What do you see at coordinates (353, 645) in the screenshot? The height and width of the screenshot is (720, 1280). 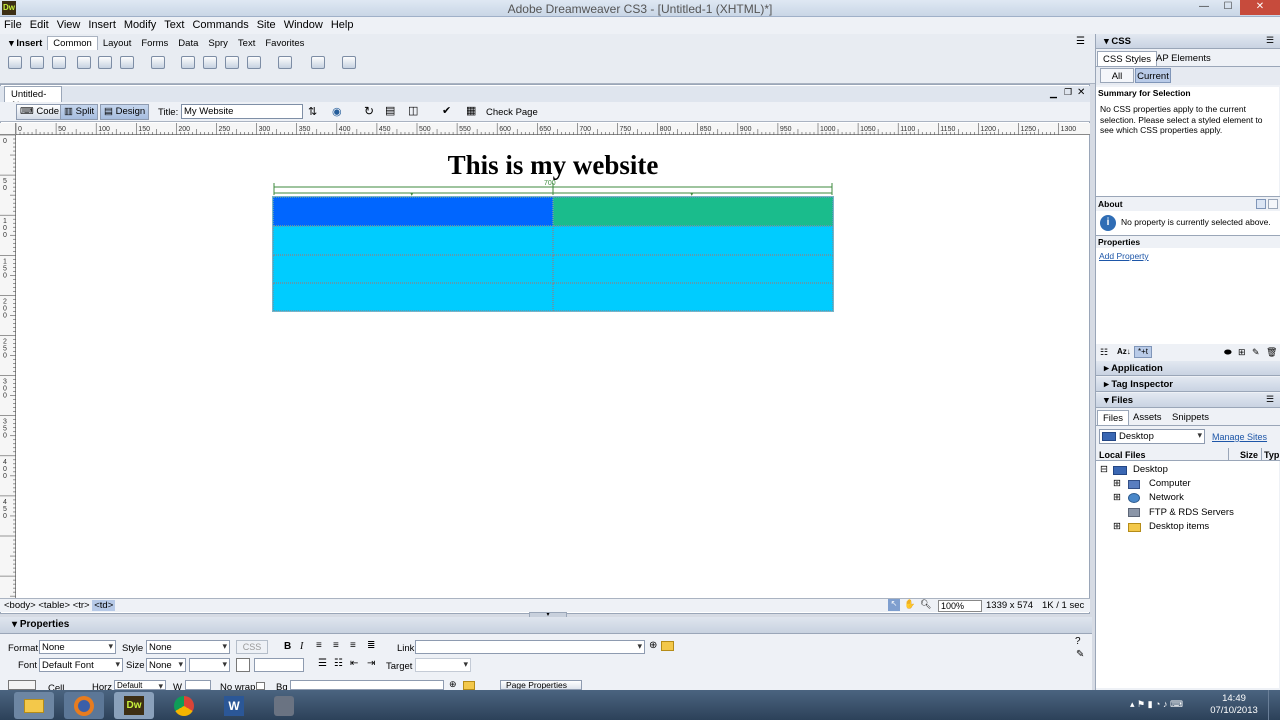 I see `align-right-icon: ≡` at bounding box center [353, 645].